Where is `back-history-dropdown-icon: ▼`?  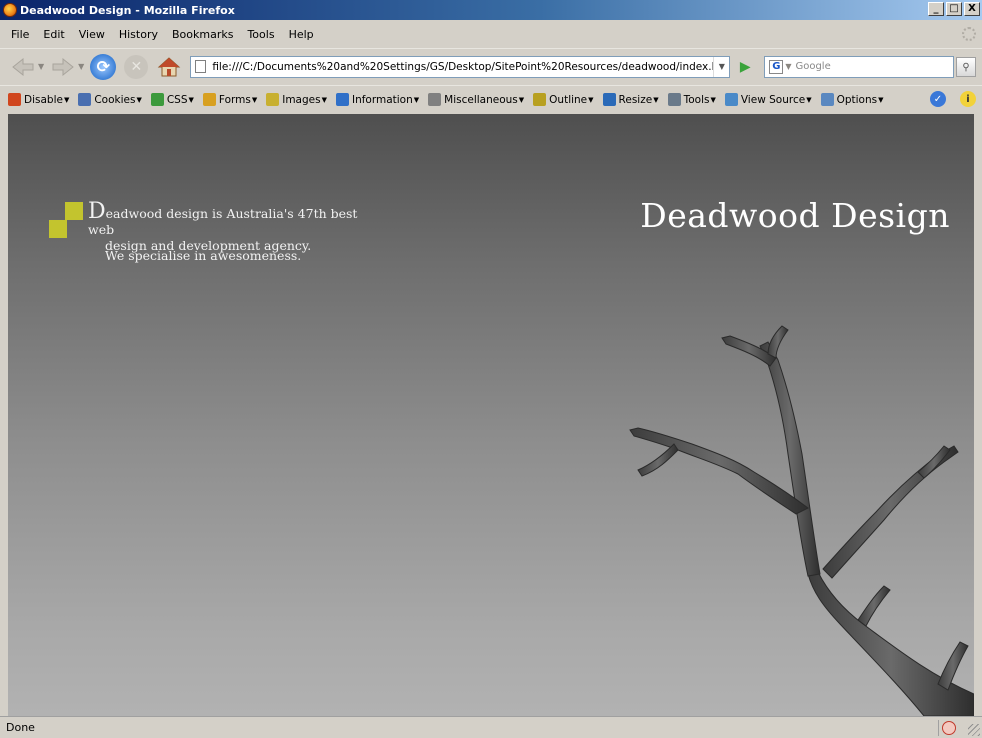 back-history-dropdown-icon: ▼ is located at coordinates (41, 66).